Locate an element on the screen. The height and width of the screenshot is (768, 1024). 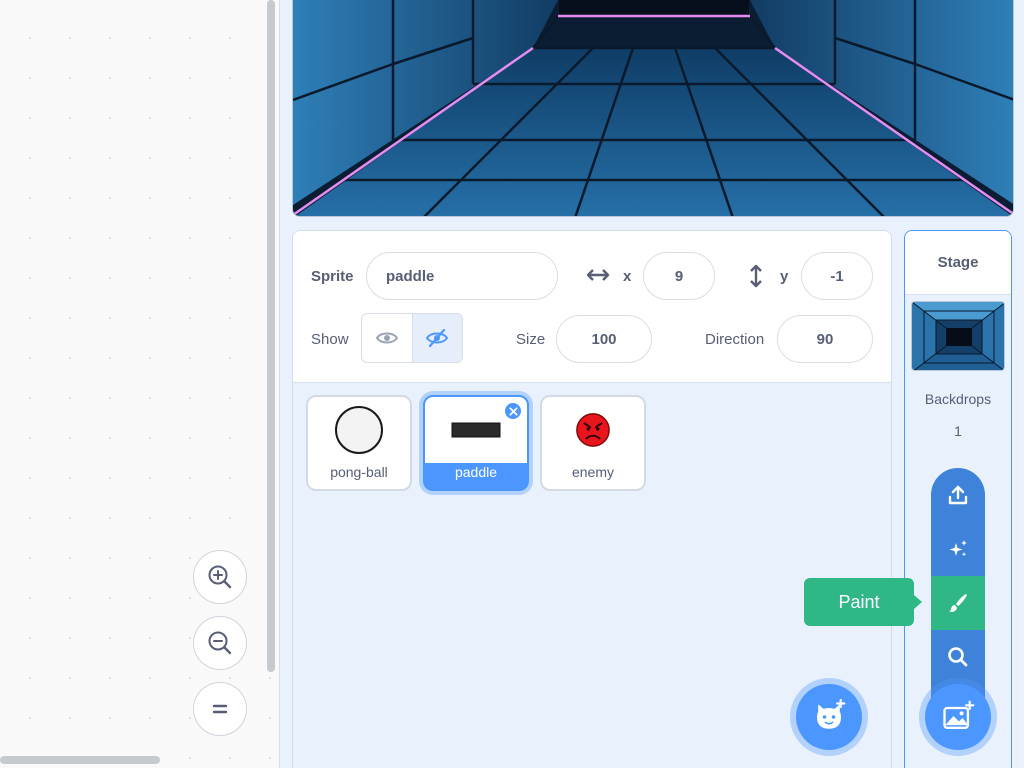
sprite-tile-label: enemy is located at coordinates (593, 472).